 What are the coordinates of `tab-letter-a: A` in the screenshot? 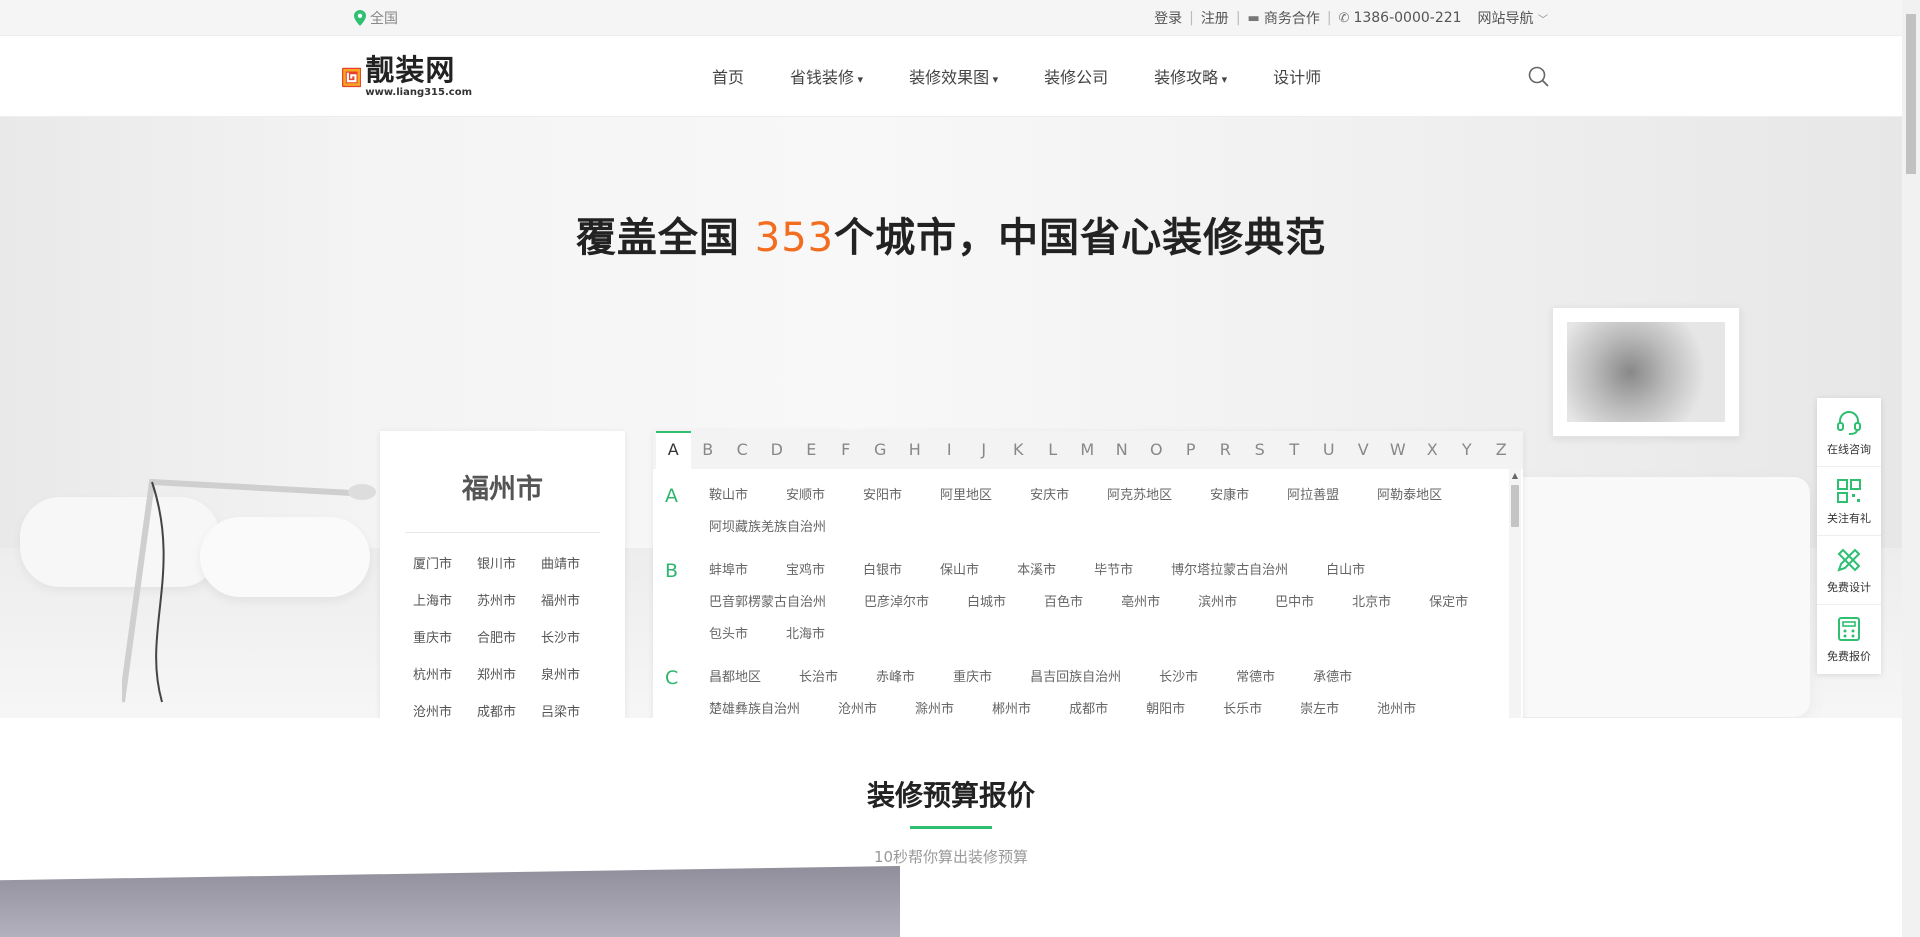 It's located at (673, 450).